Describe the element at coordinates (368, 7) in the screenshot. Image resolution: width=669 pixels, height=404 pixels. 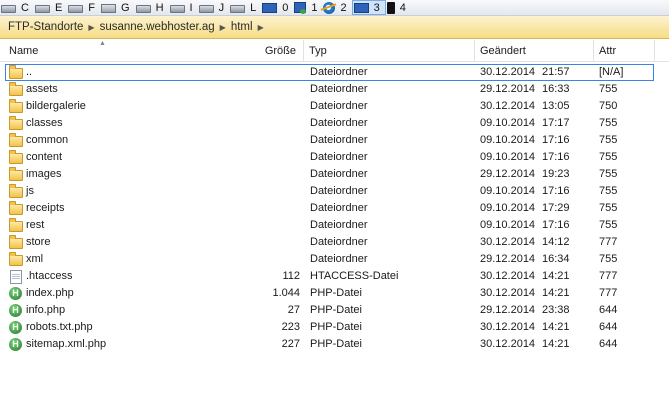
I see `drive-button-3: 3` at that location.